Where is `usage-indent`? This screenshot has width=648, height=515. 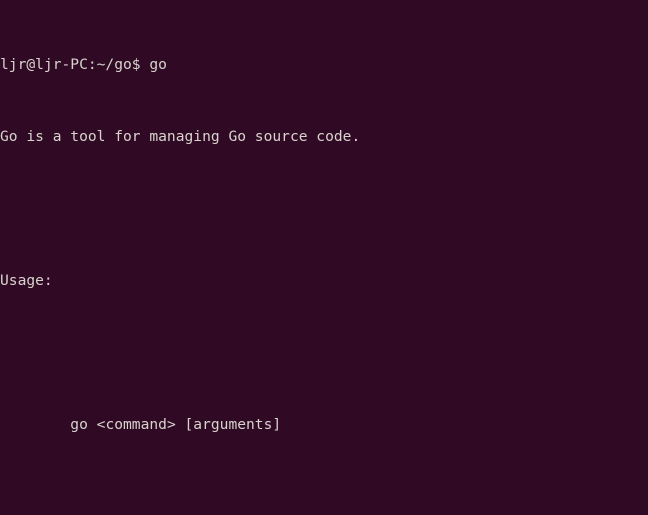 usage-indent is located at coordinates (35, 424).